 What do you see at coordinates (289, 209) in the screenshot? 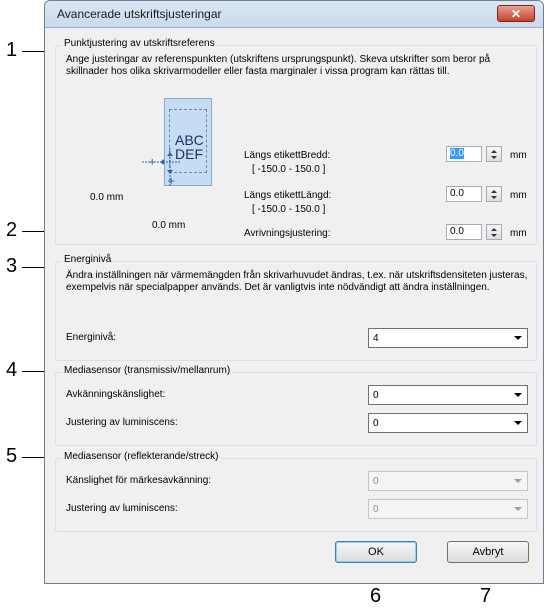
I see `length-range-label: [ -150.0 - 150.0 ]` at bounding box center [289, 209].